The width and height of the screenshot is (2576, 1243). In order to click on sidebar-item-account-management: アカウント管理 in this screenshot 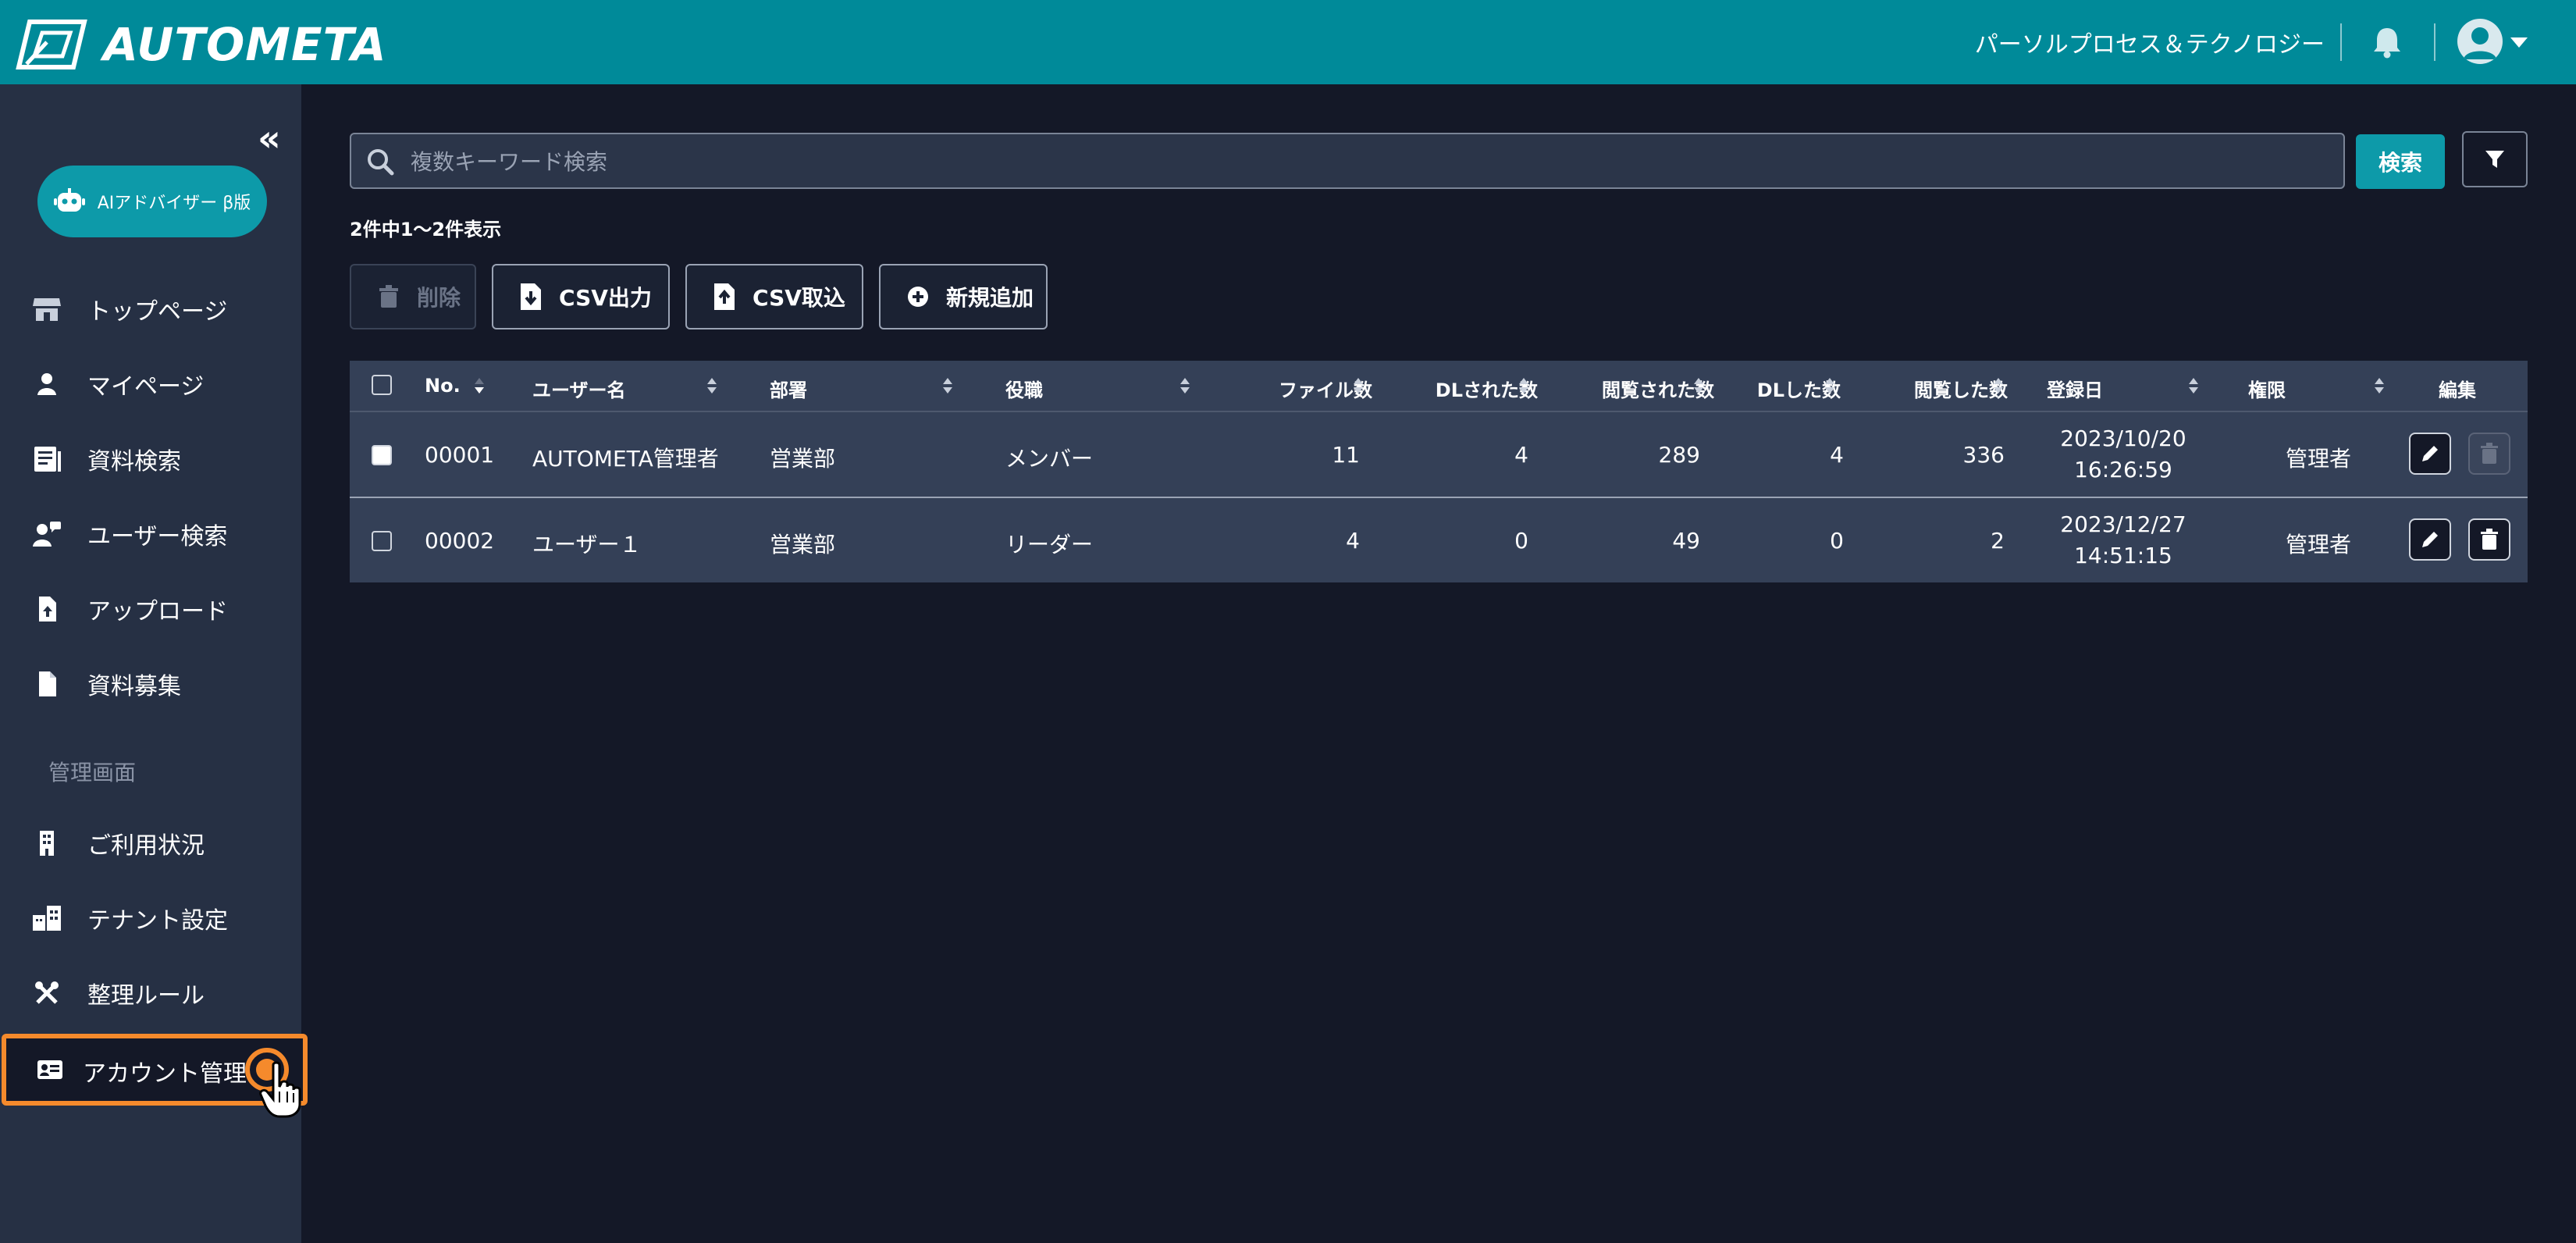, I will do `click(155, 1076)`.